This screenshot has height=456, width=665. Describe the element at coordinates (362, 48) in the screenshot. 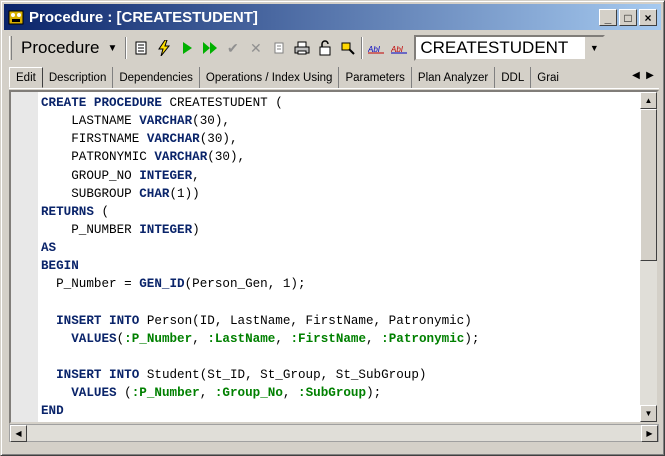

I see `toolbar-separator` at that location.